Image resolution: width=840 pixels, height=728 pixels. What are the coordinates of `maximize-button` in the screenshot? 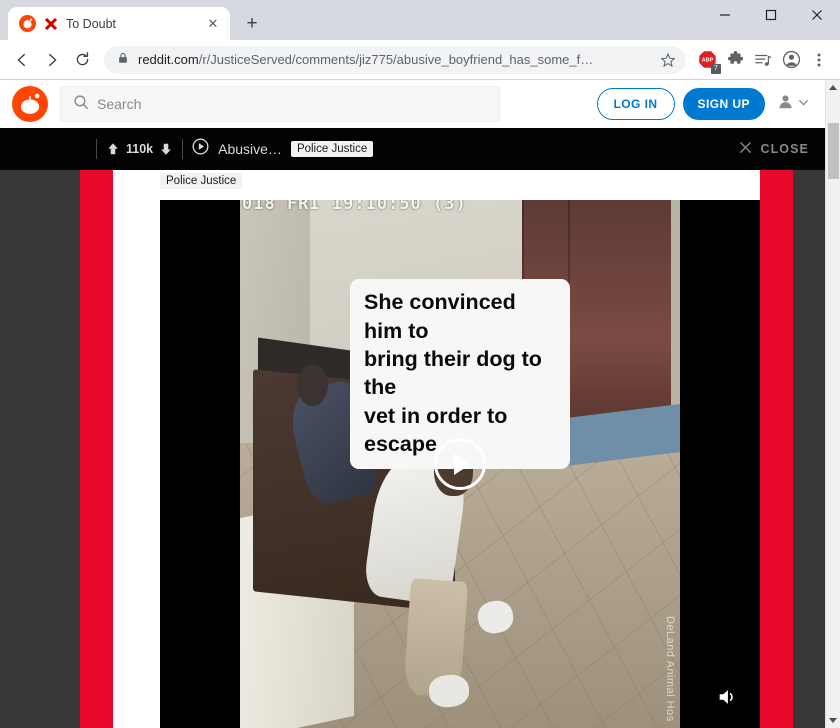 It's located at (771, 15).